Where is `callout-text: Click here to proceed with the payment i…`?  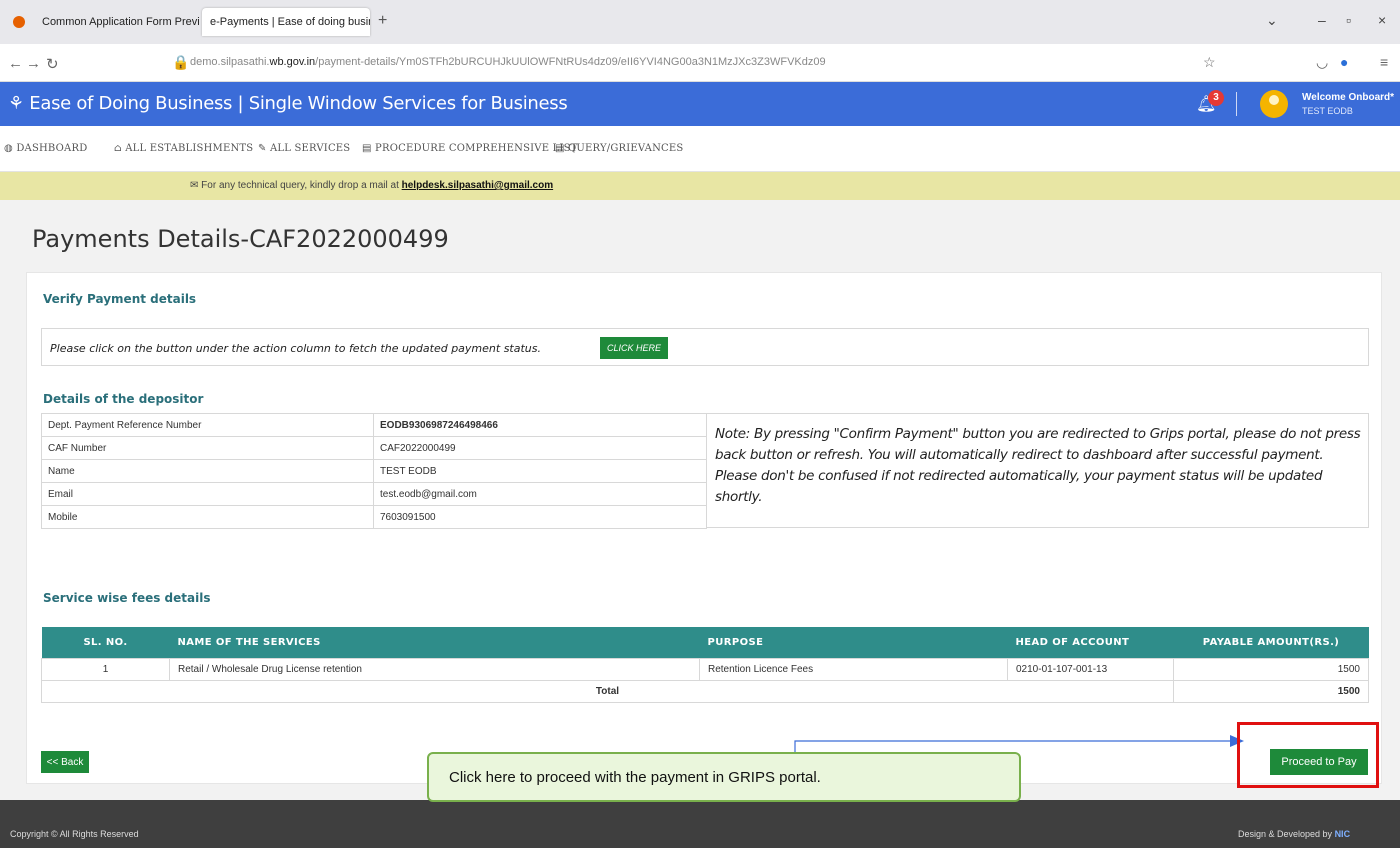
callout-text: Click here to proceed with the payment i… is located at coordinates (635, 777).